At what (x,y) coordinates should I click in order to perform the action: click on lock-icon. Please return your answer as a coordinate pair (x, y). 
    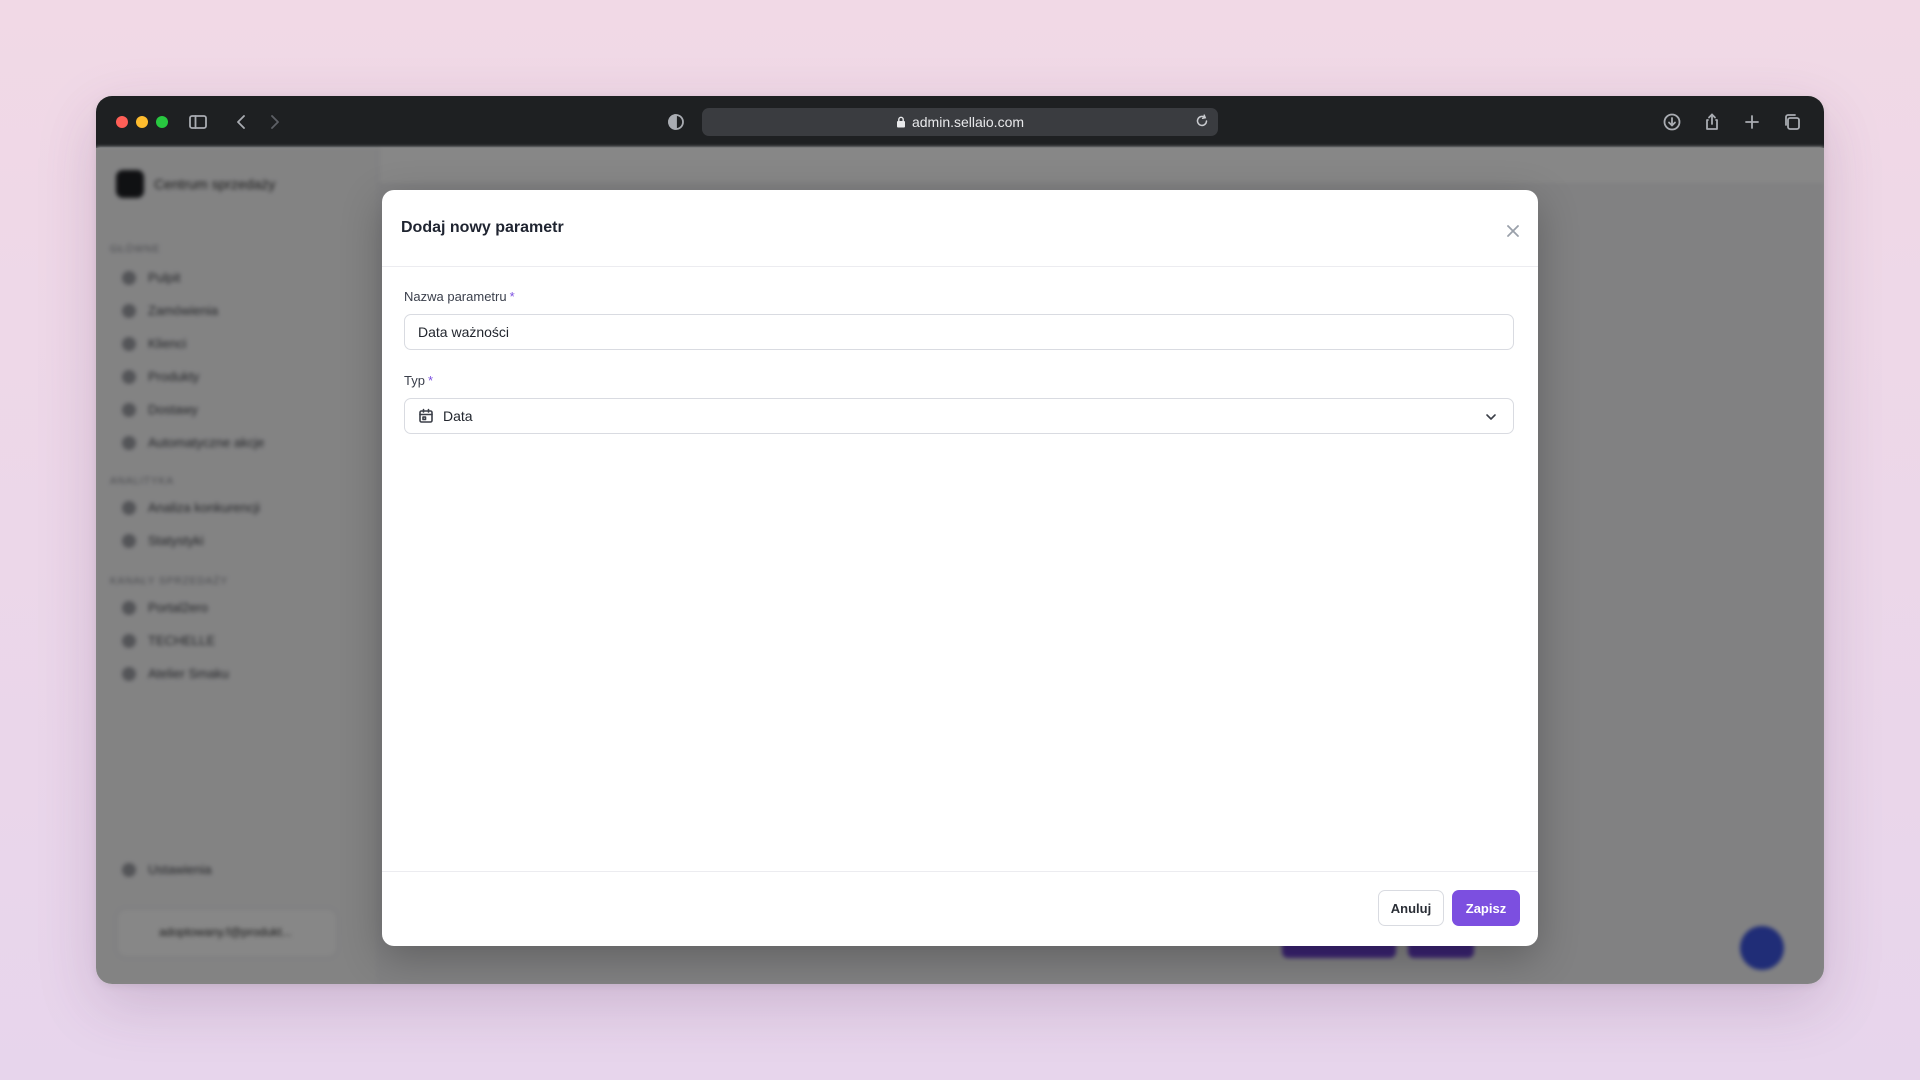
    Looking at the image, I should click on (901, 122).